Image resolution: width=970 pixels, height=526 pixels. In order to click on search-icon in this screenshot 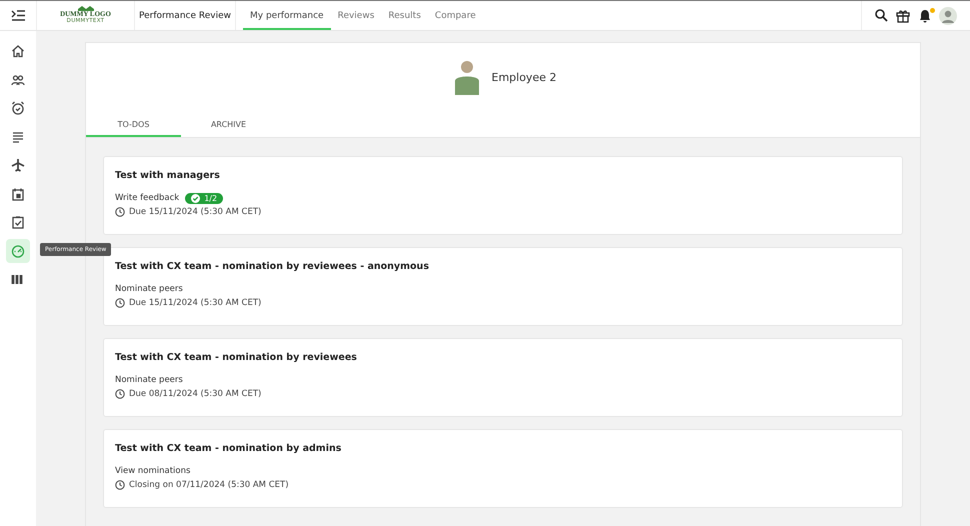, I will do `click(881, 15)`.